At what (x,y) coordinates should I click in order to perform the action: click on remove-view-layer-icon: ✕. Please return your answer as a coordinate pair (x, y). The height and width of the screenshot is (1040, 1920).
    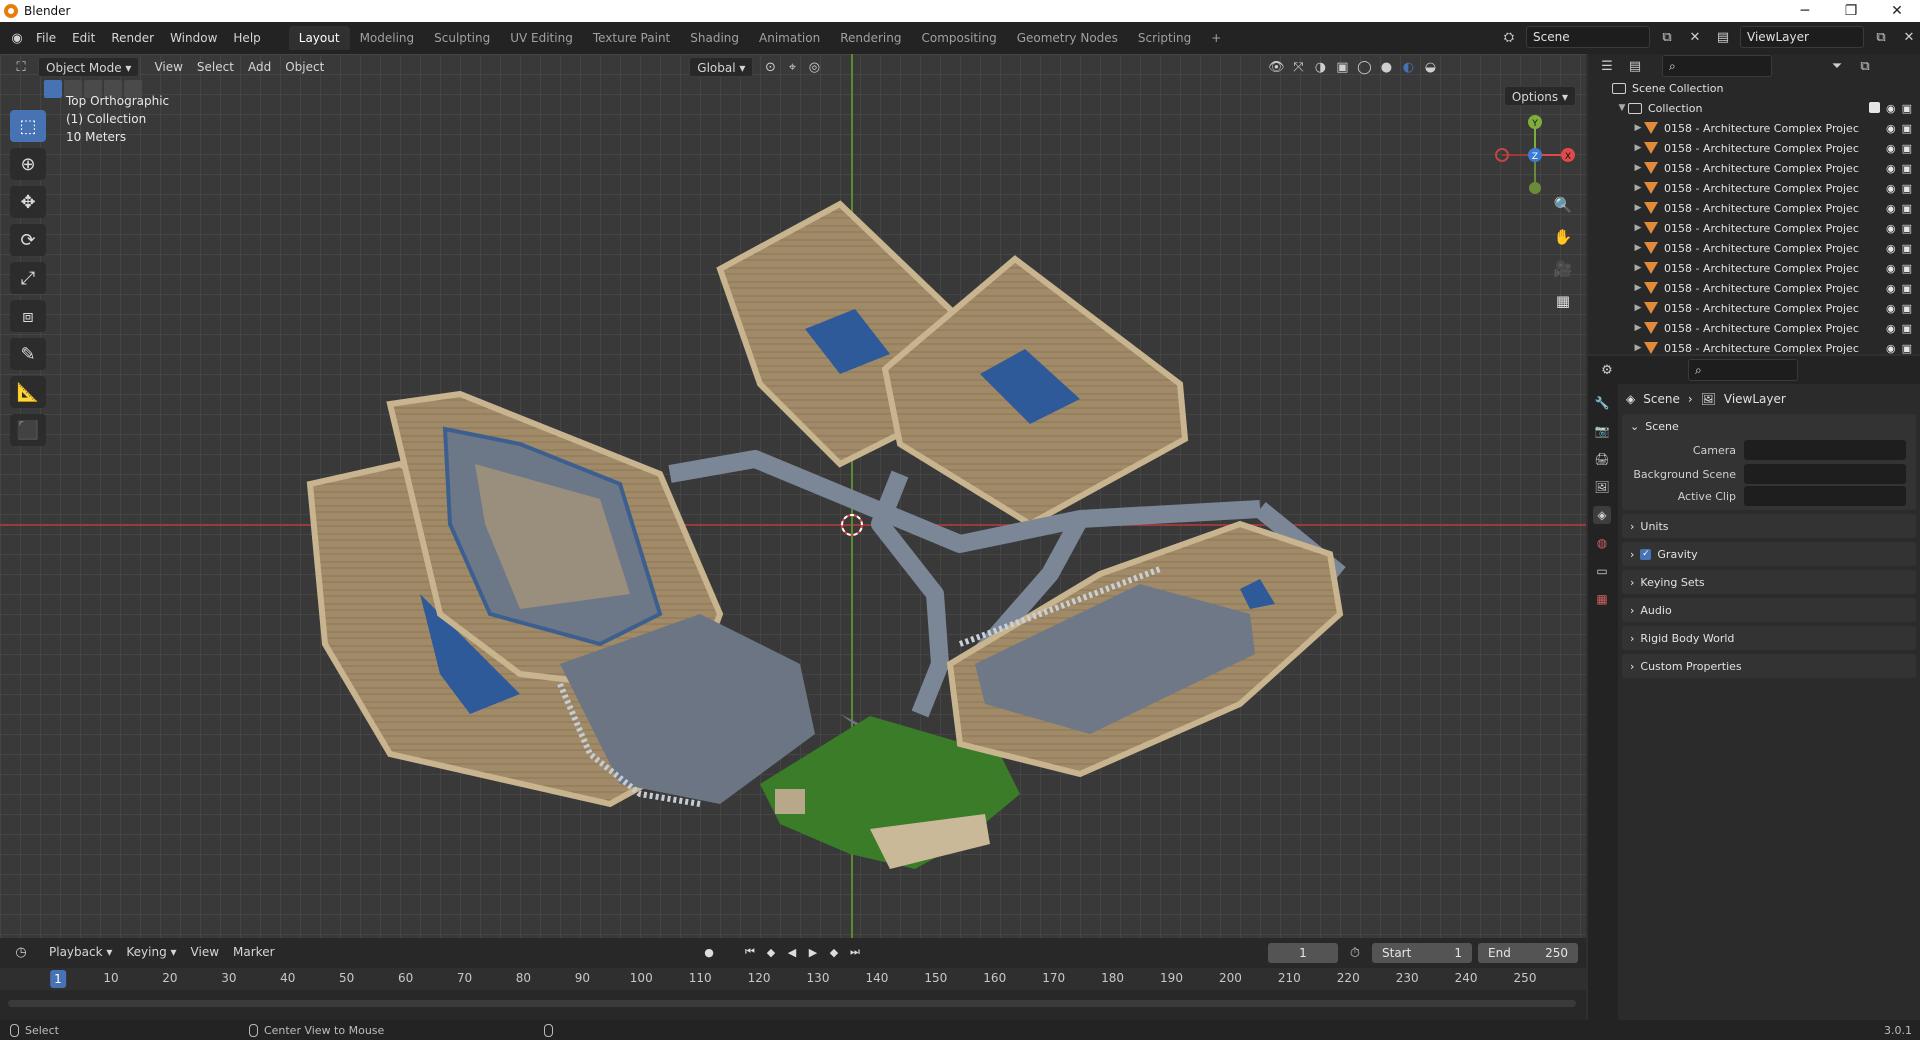
    Looking at the image, I should click on (1909, 37).